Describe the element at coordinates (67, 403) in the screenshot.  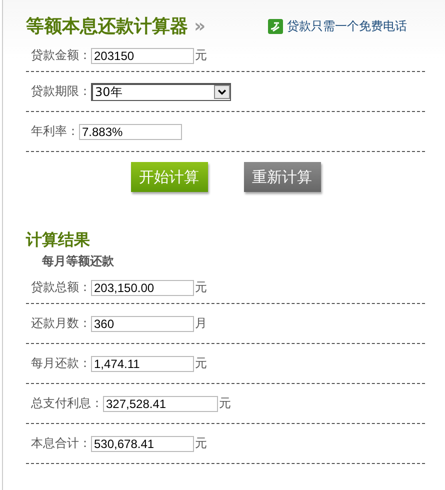
I see `field-label: 总支付利息：` at that location.